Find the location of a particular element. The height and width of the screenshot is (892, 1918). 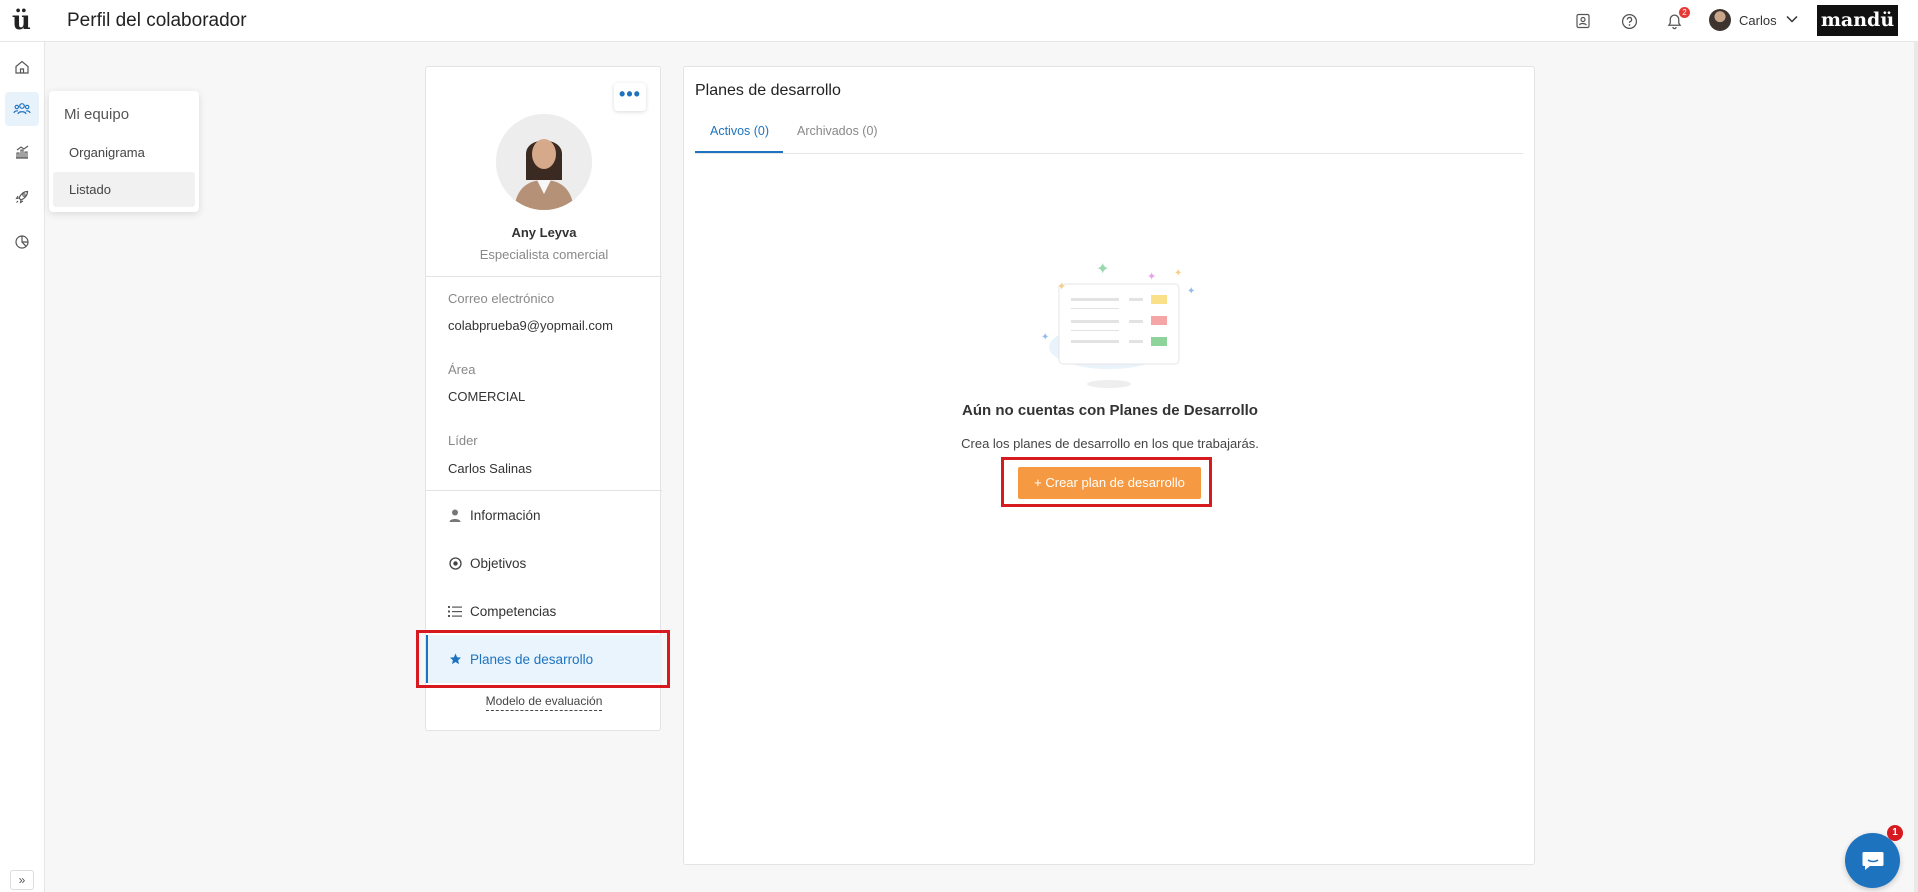

user-avatar is located at coordinates (1720, 20).